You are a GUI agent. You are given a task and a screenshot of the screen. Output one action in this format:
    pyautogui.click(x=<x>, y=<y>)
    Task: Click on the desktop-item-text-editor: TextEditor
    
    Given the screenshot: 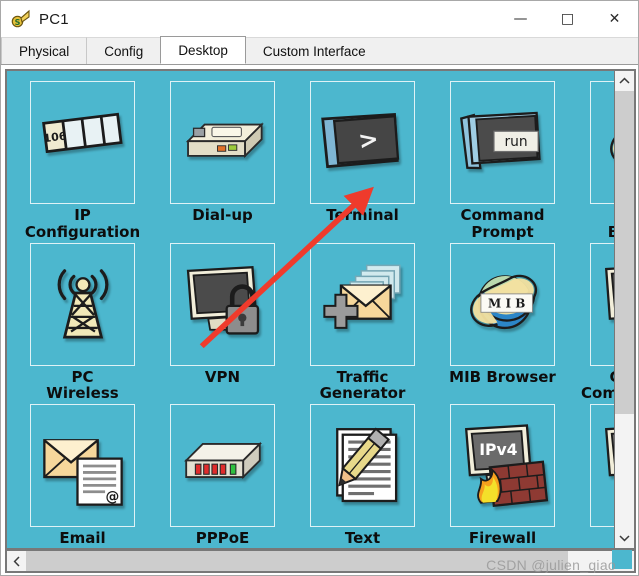 What is the action you would take?
    pyautogui.click(x=362, y=476)
    